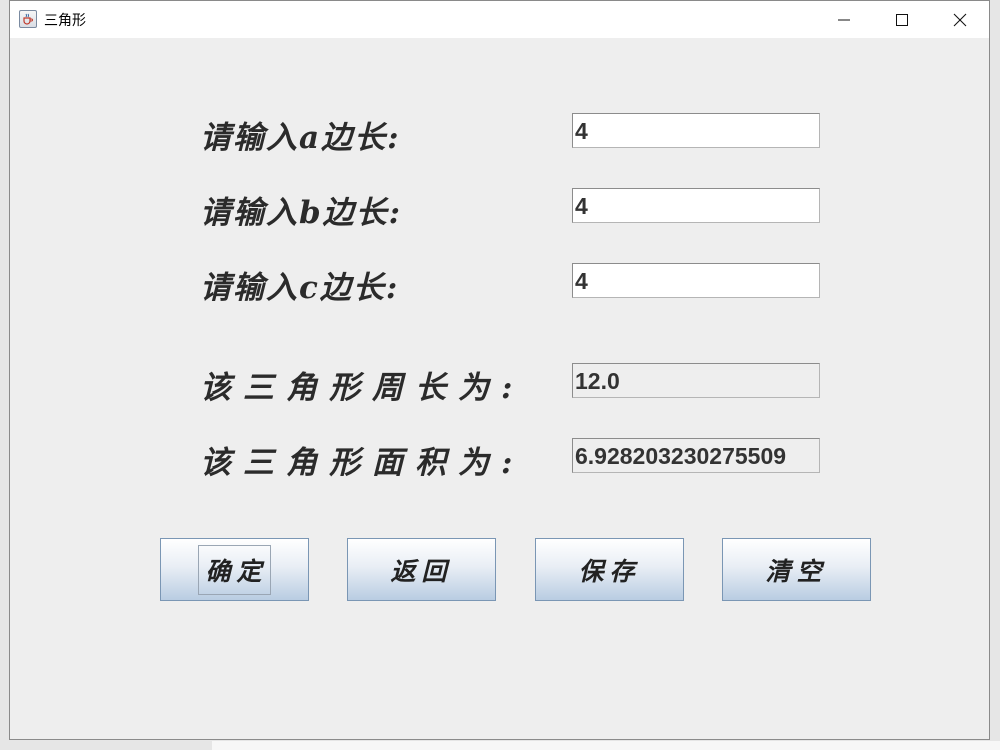 The image size is (1000, 750). Describe the element at coordinates (65, 21) in the screenshot. I see `window-title: 三角形` at that location.